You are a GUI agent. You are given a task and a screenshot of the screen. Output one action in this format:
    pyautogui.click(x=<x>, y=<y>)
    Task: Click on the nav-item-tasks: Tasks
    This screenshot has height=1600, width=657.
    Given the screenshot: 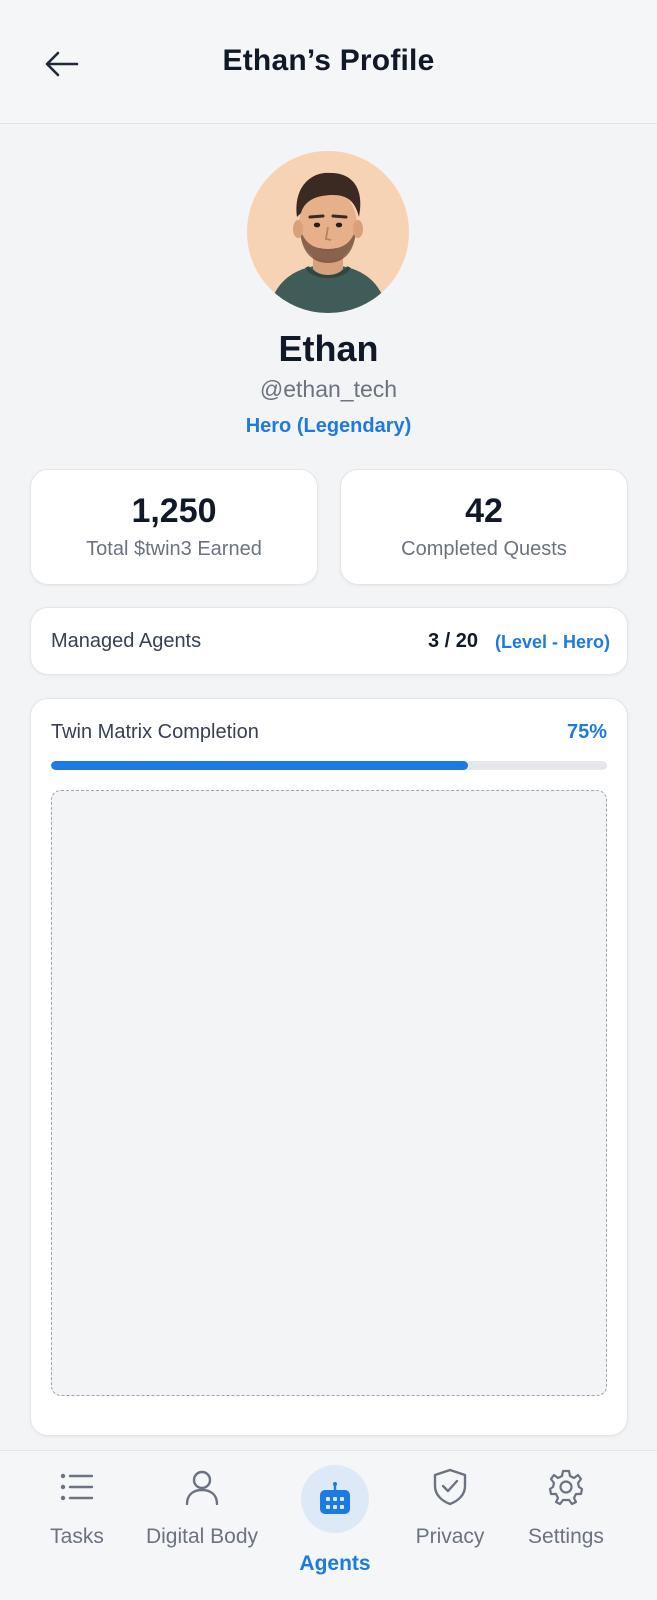 What is the action you would take?
    pyautogui.click(x=77, y=1525)
    